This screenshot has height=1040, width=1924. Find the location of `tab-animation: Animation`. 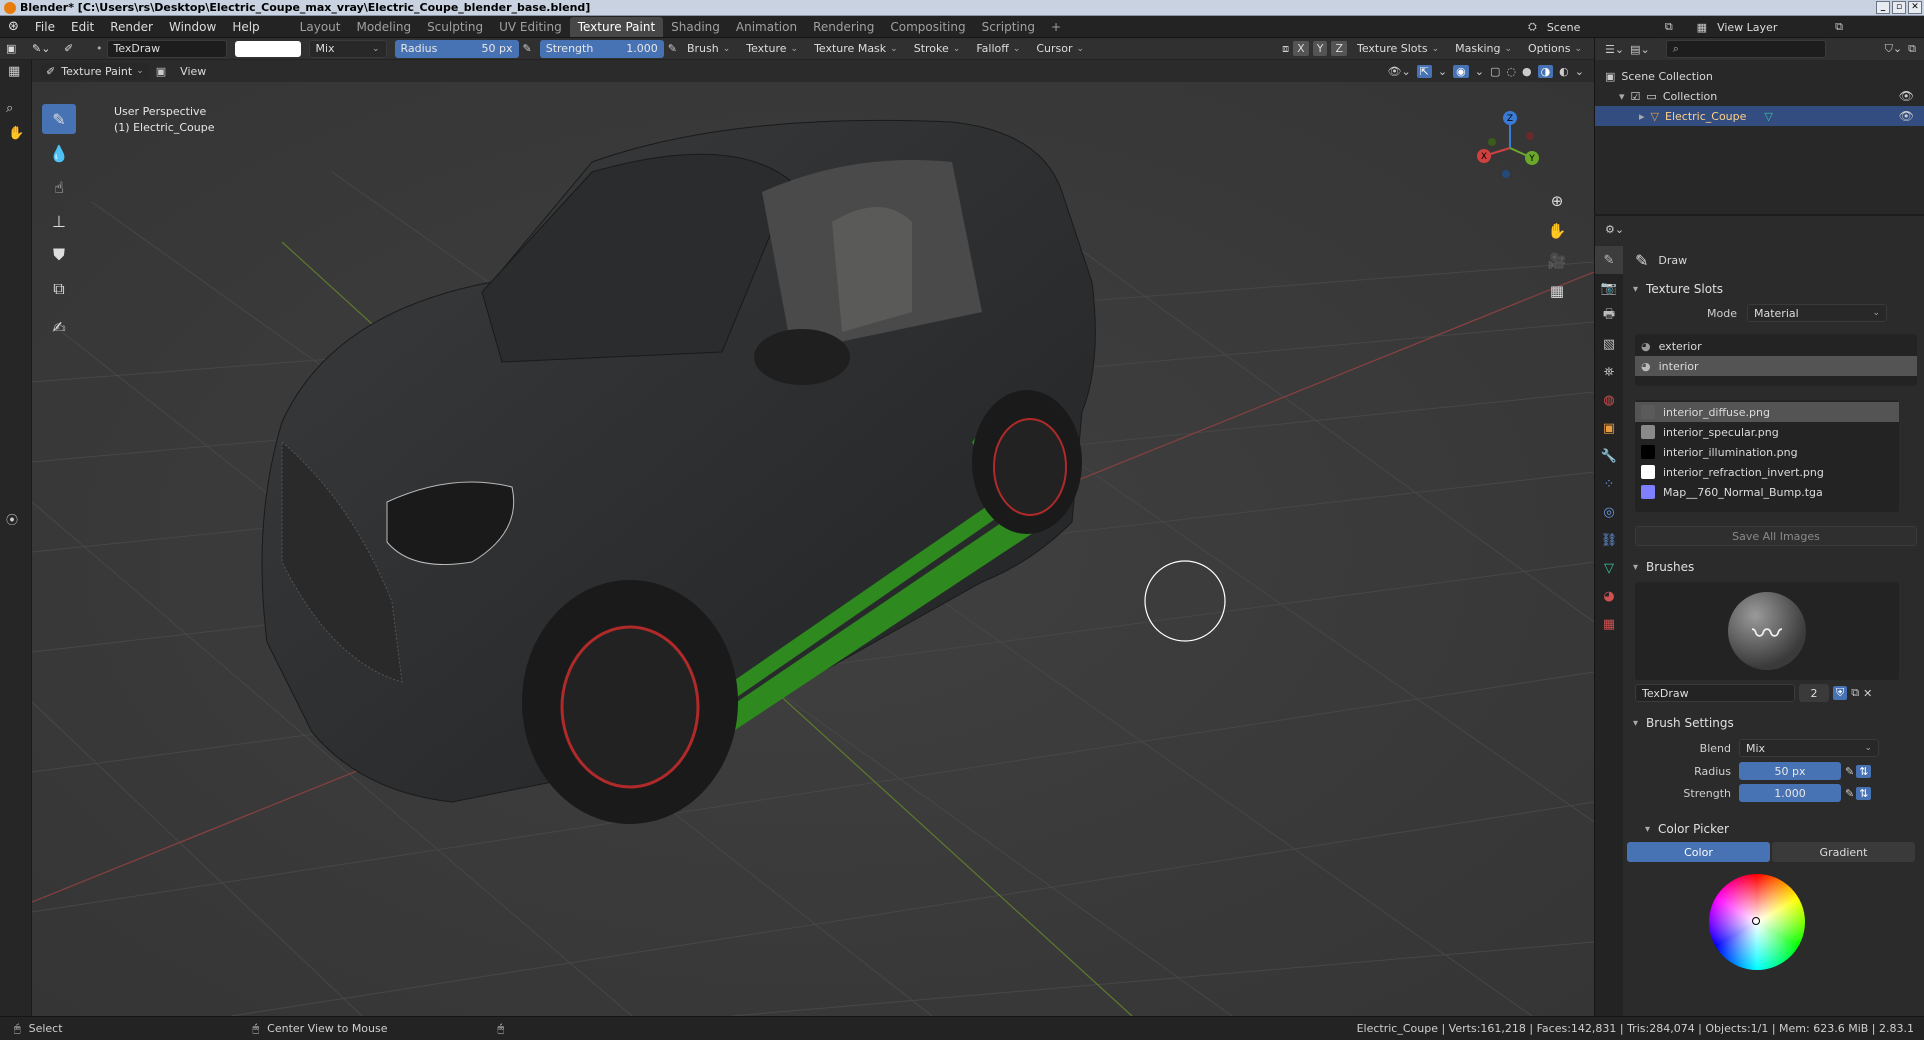

tab-animation: Animation is located at coordinates (766, 27).